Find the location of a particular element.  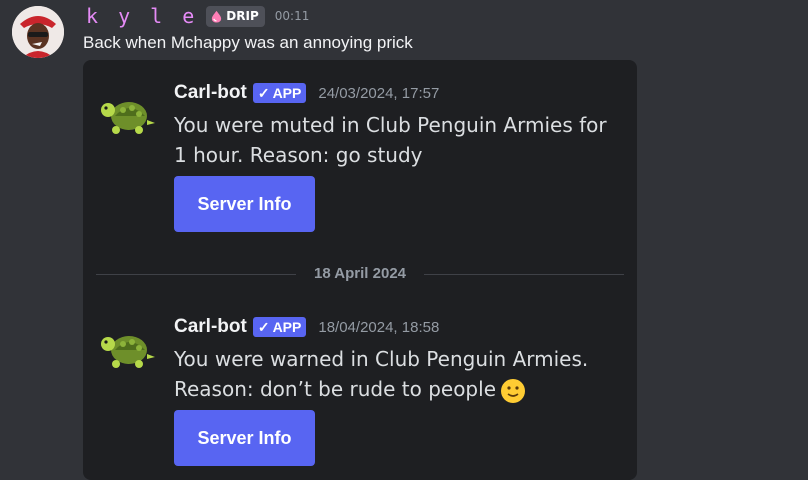

role-tag: DRIP is located at coordinates (235, 16).